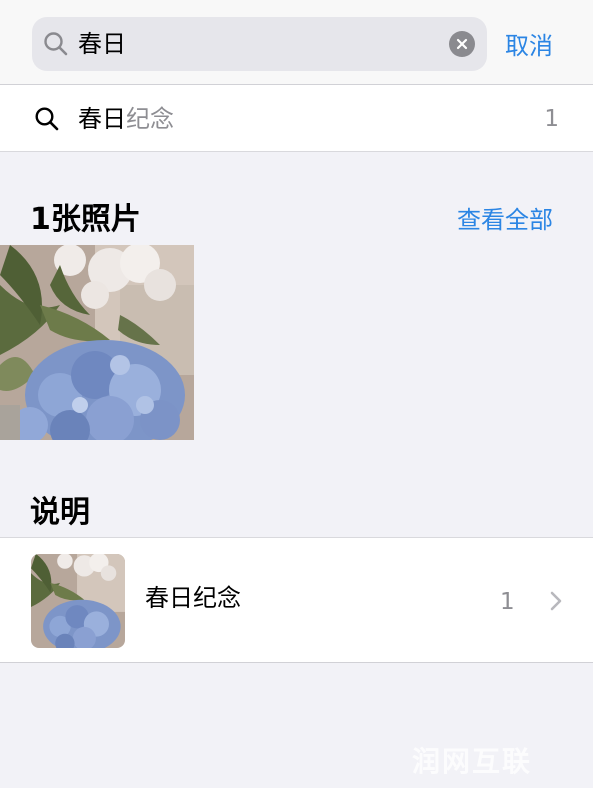 This screenshot has width=593, height=788. Describe the element at coordinates (85, 219) in the screenshot. I see `photos-section-title: 1张照片` at that location.